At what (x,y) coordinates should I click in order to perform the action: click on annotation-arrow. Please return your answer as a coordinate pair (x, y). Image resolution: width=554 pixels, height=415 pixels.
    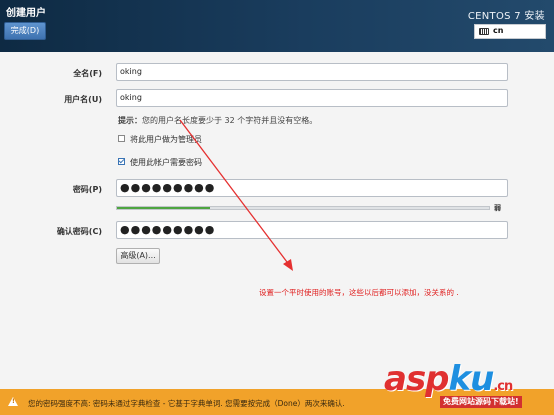
    Looking at the image, I should click on (236, 195).